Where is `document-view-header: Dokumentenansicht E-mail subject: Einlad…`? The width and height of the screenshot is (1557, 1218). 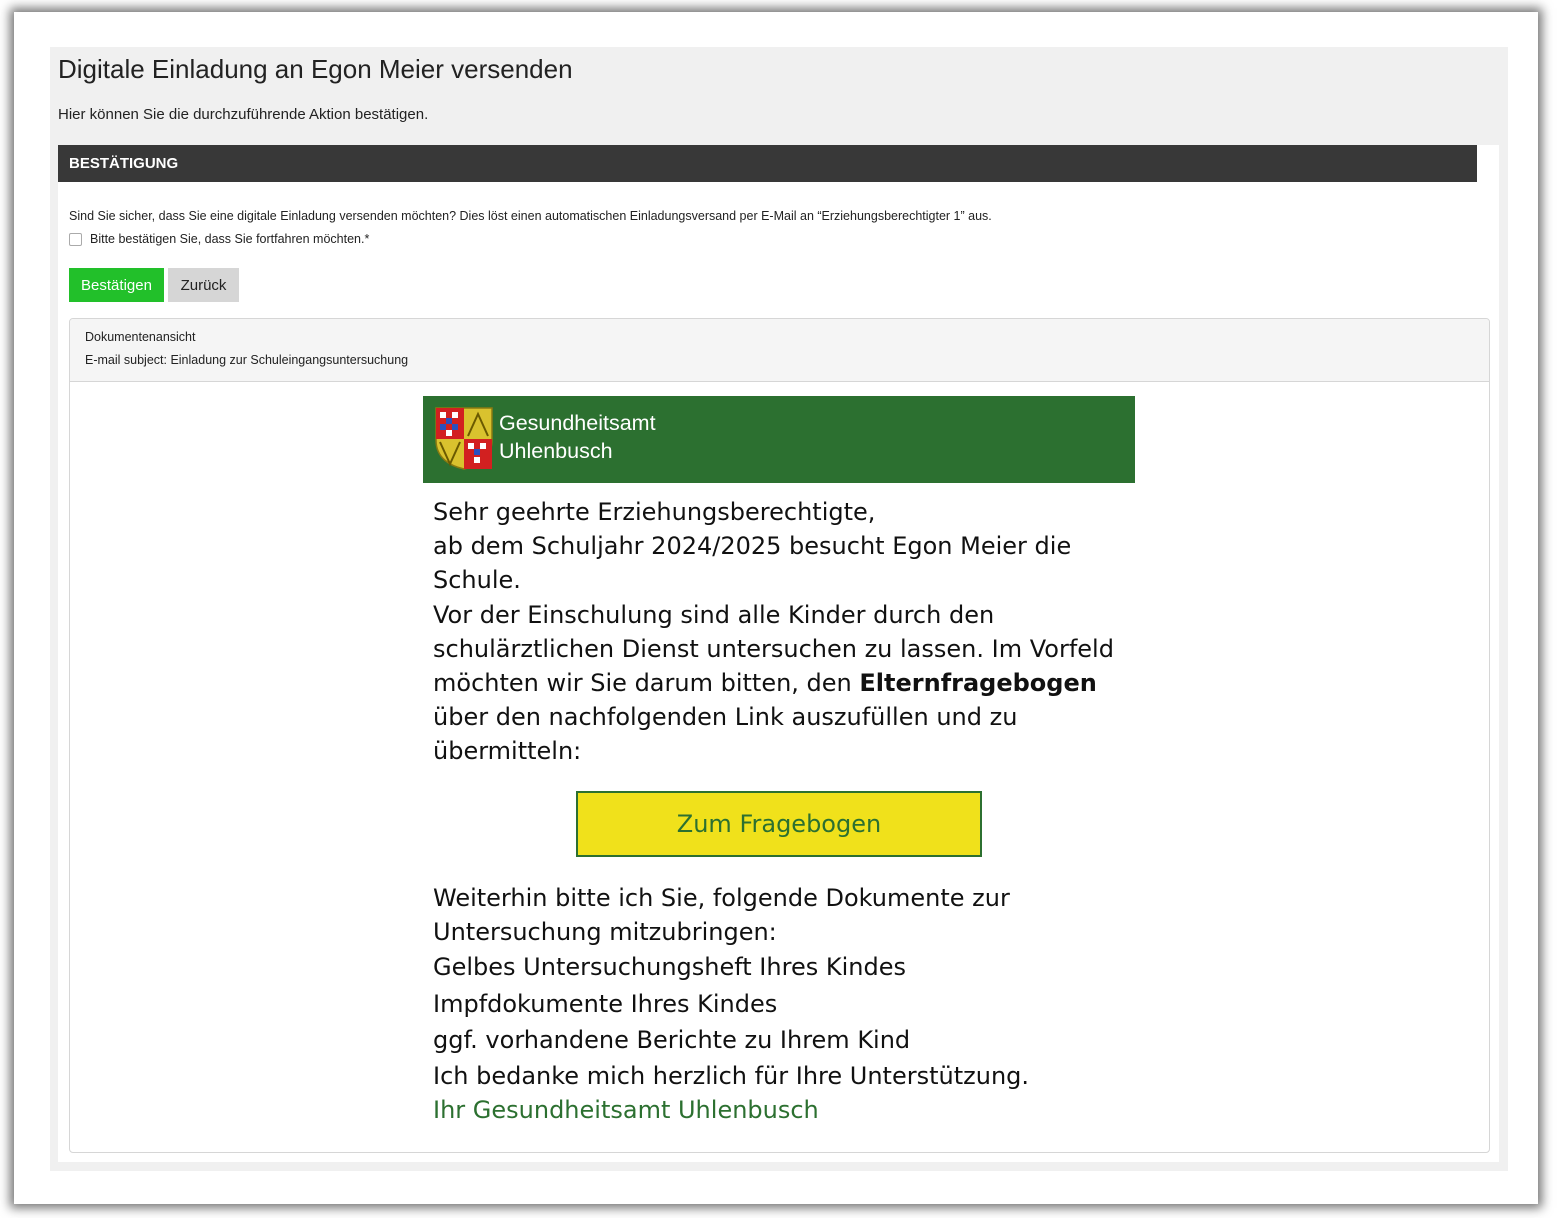 document-view-header: Dokumentenansicht E-mail subject: Einlad… is located at coordinates (779, 350).